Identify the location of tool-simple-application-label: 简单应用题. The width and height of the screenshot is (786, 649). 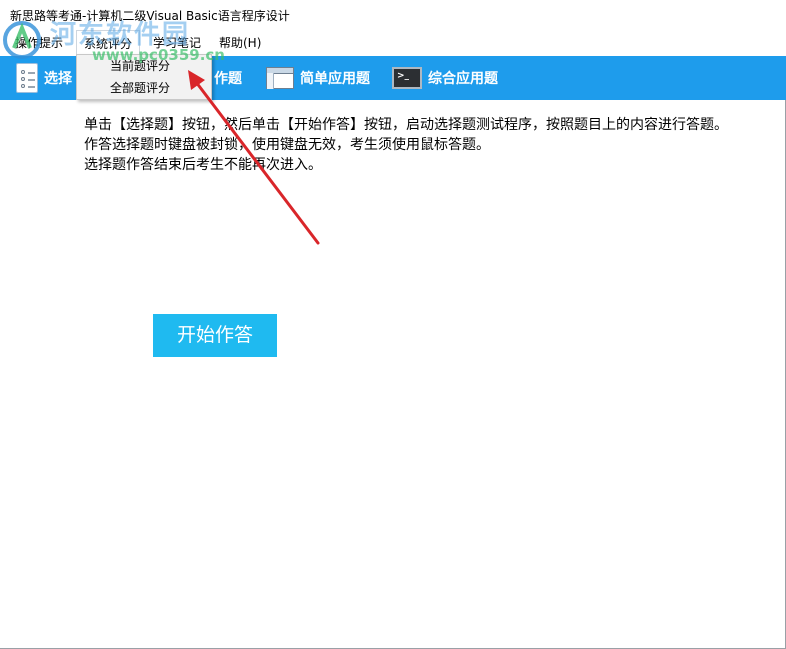
(335, 79).